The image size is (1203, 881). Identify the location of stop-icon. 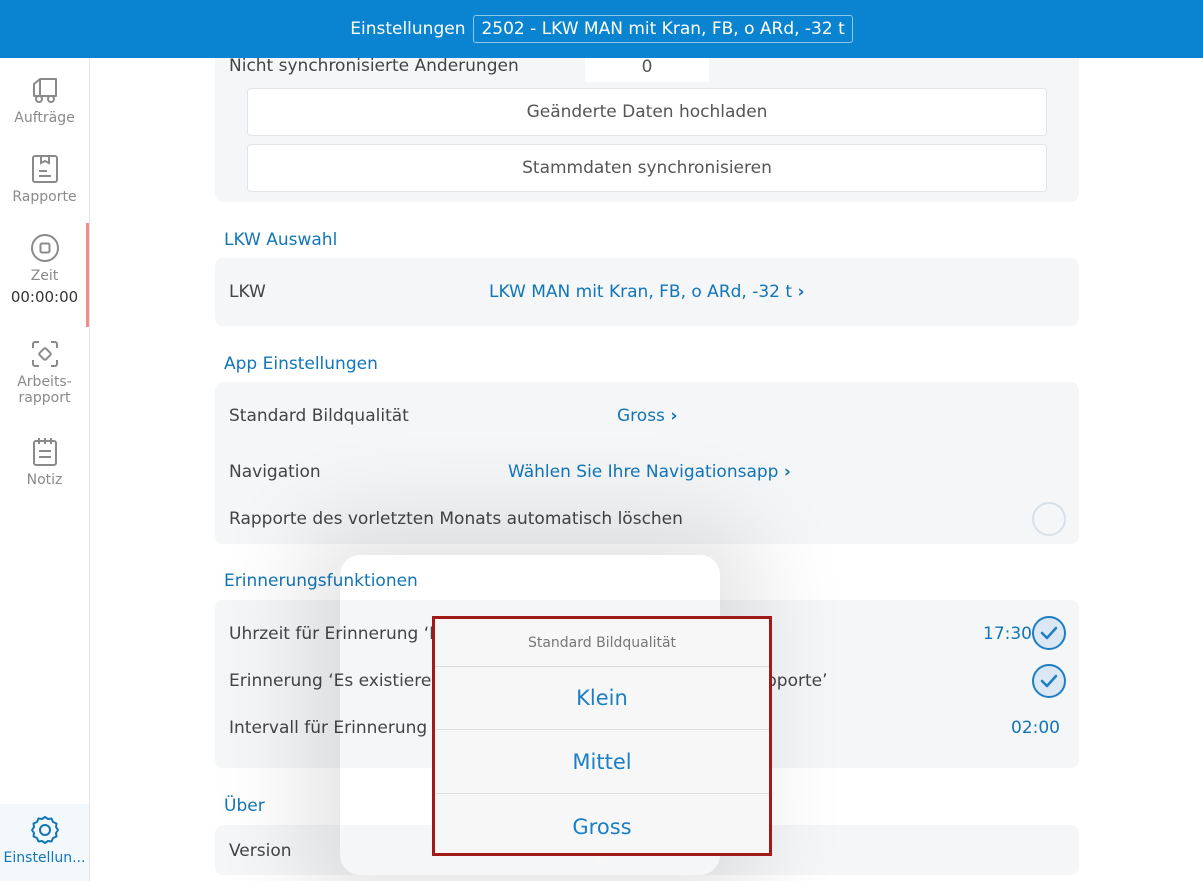
(44, 248).